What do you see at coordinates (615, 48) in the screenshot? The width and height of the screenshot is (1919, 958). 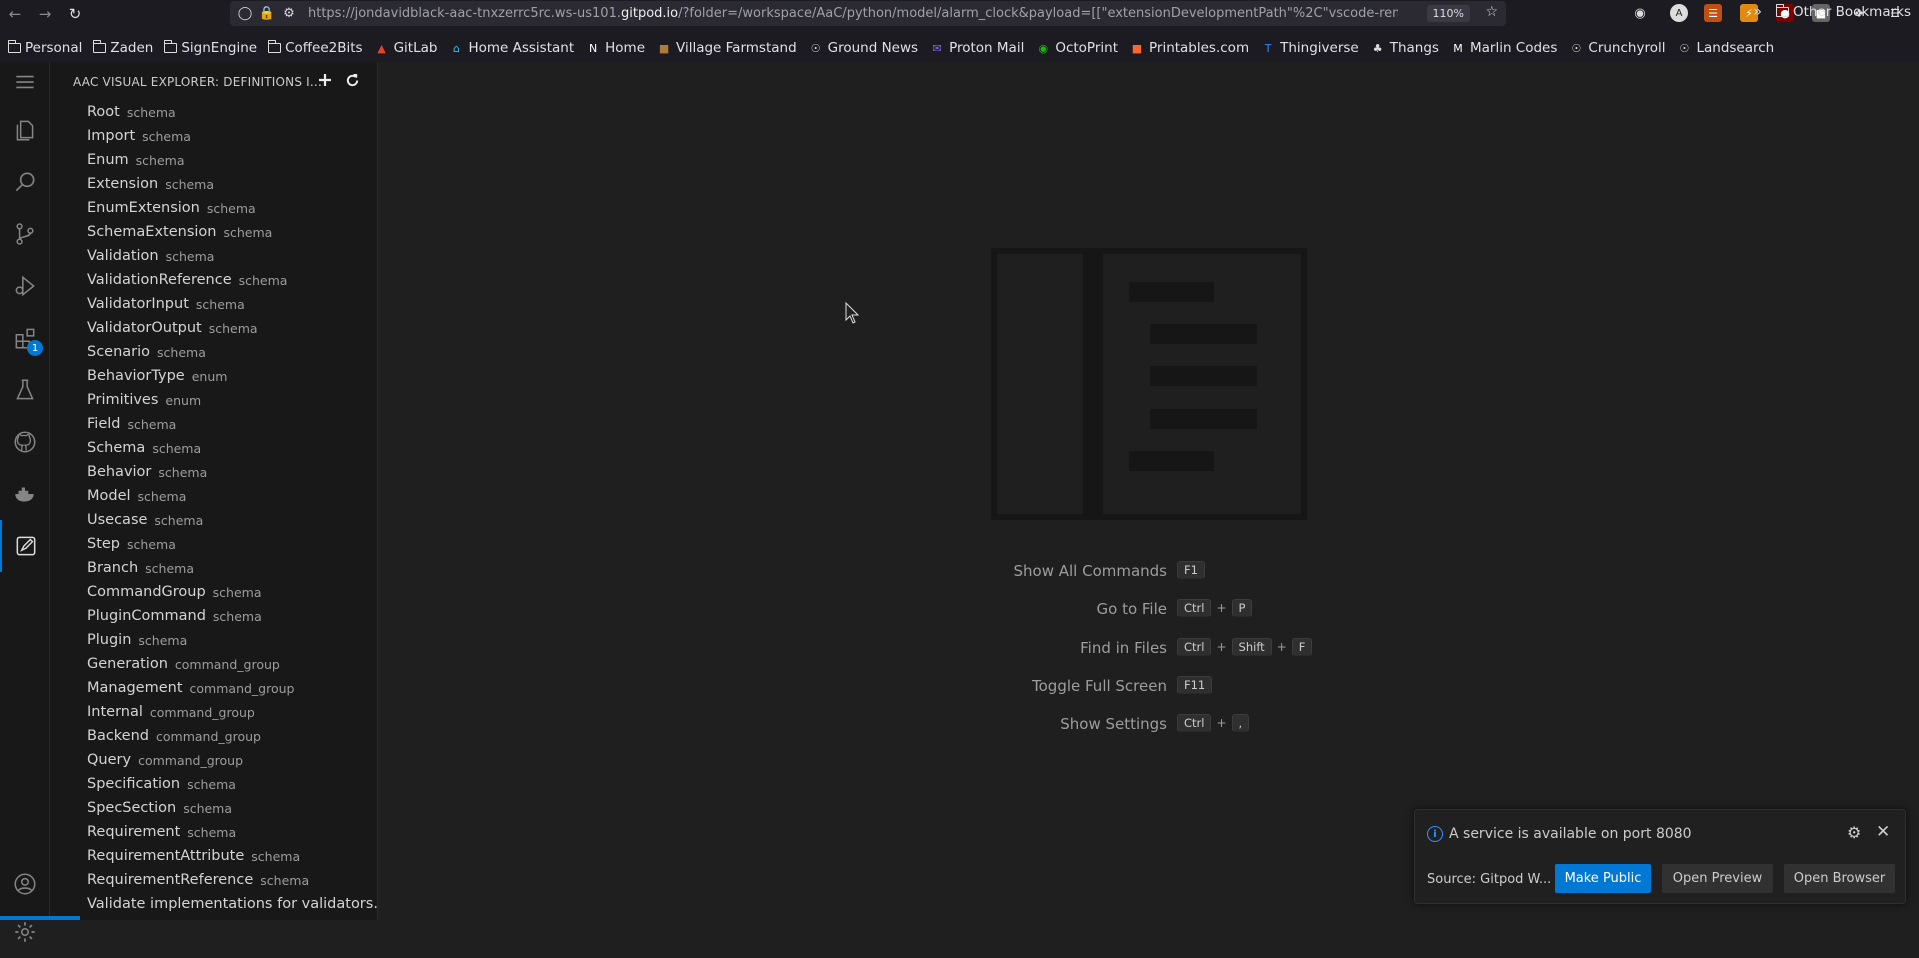 I see `bookmark-item: N Home` at bounding box center [615, 48].